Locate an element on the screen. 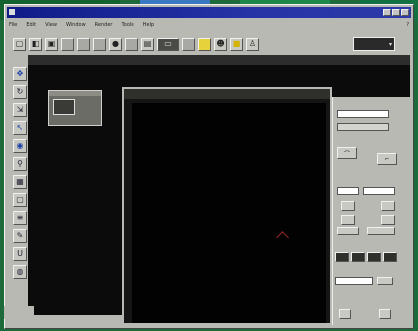 The image size is (418, 331). grid-icon: ▦ is located at coordinates (20, 181).